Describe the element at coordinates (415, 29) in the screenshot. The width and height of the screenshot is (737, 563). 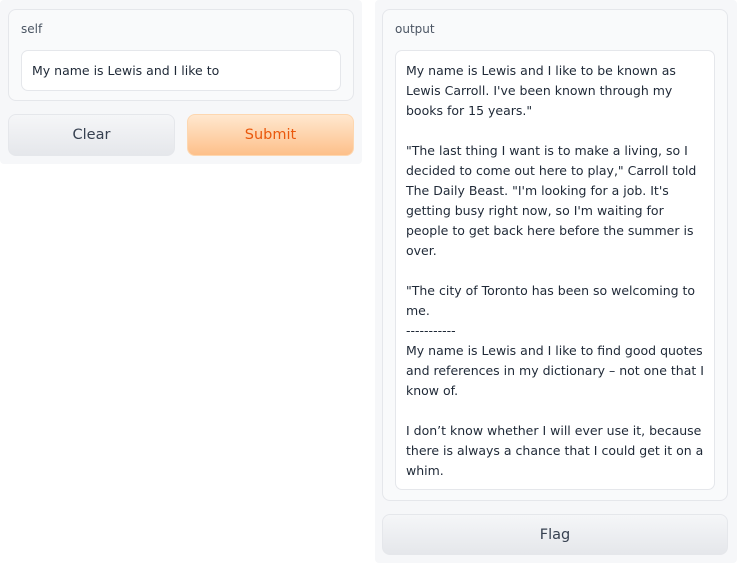
I see `output-label: output` at that location.